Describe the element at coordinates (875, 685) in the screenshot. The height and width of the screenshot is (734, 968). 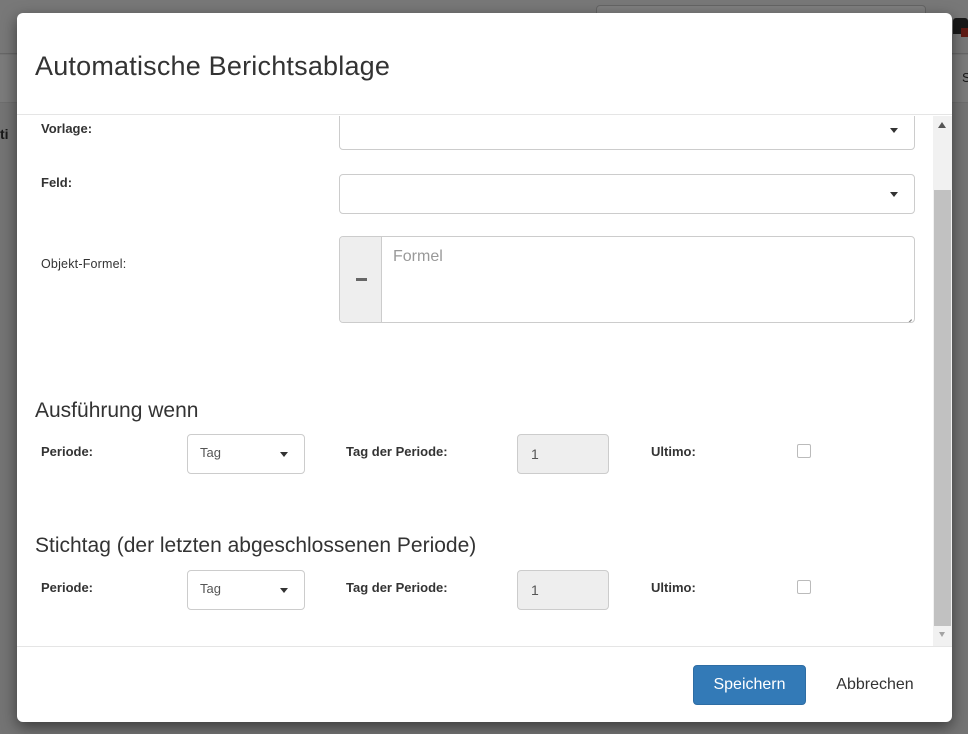
I see `cancel-button: Abbrechen` at that location.